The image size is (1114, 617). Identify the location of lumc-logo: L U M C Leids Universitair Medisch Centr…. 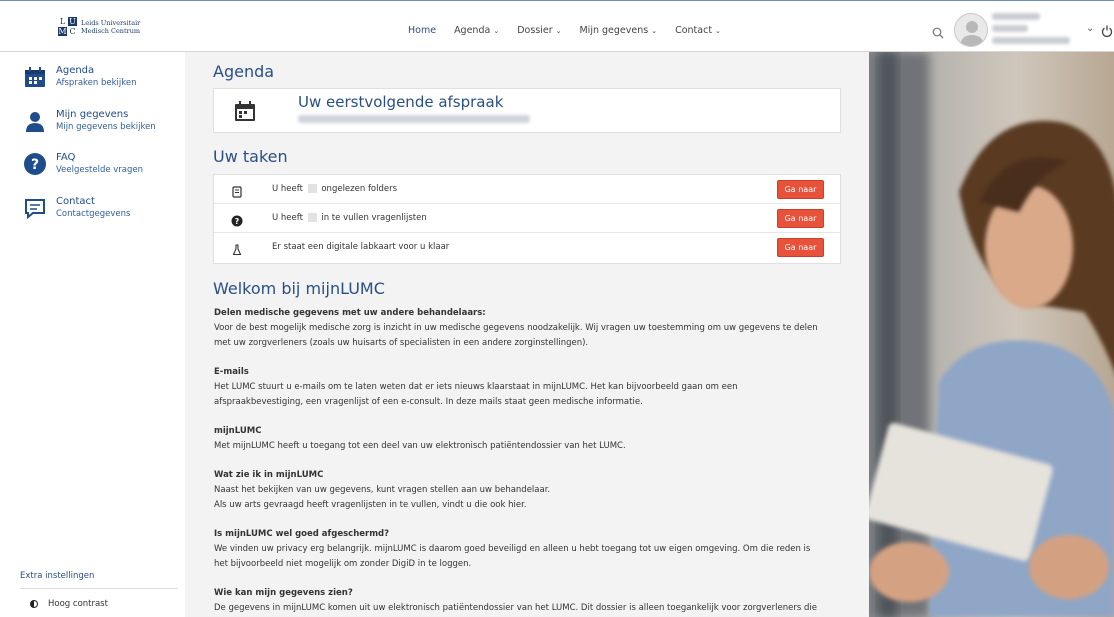
(99, 26).